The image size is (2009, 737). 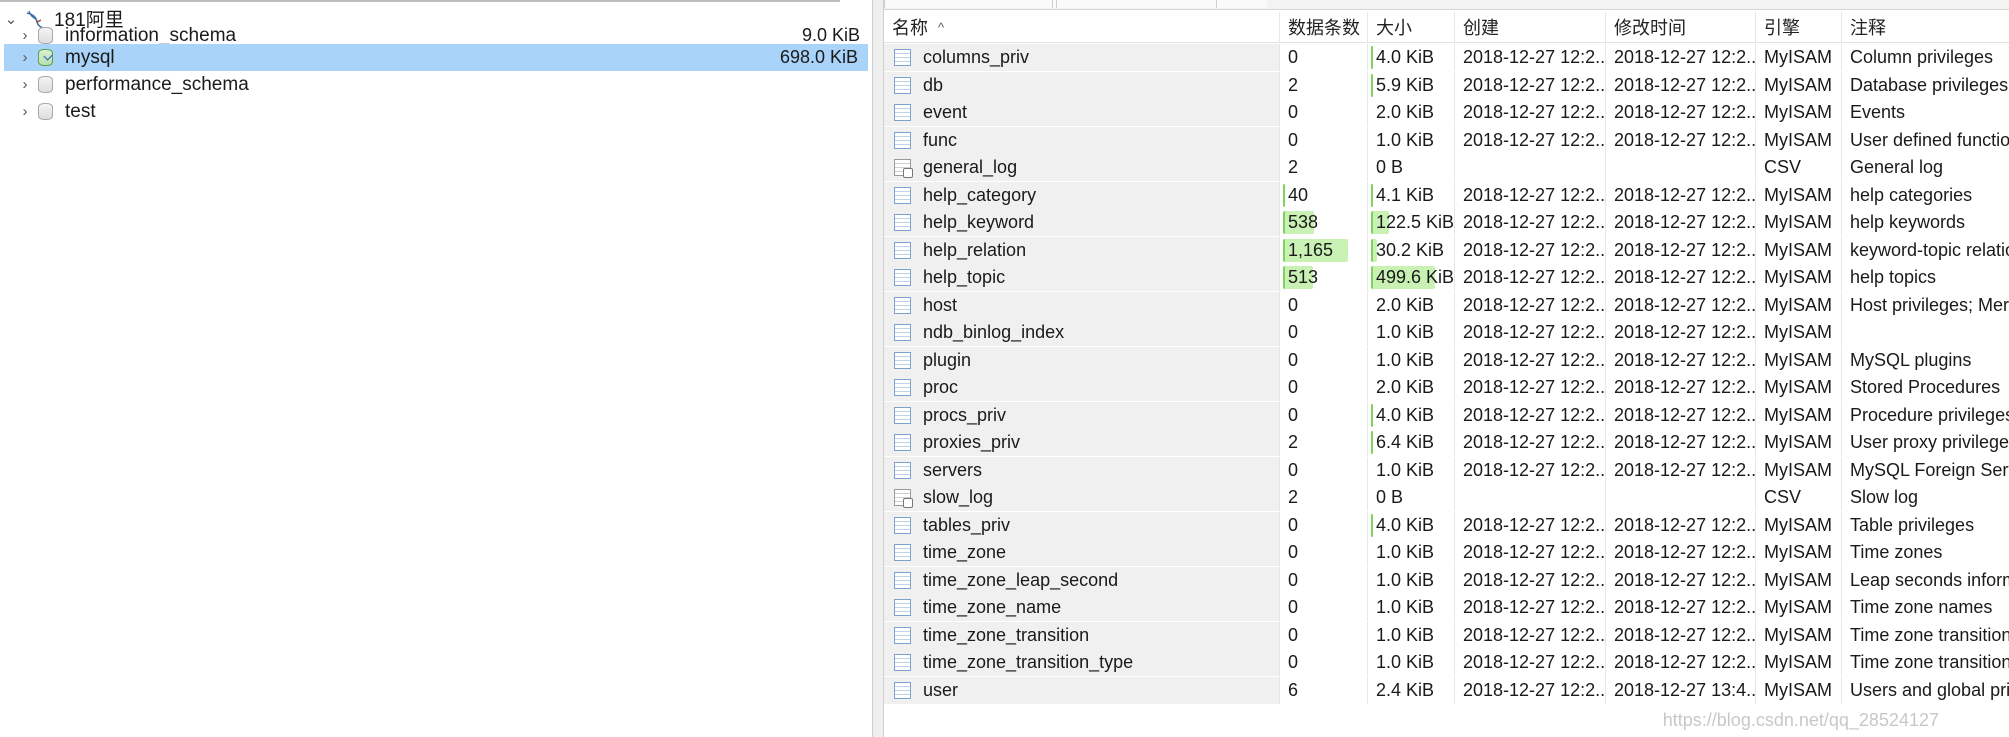 I want to click on table-row: slow_log 2 0 B CSV Slow log, so click(x=1446, y=498).